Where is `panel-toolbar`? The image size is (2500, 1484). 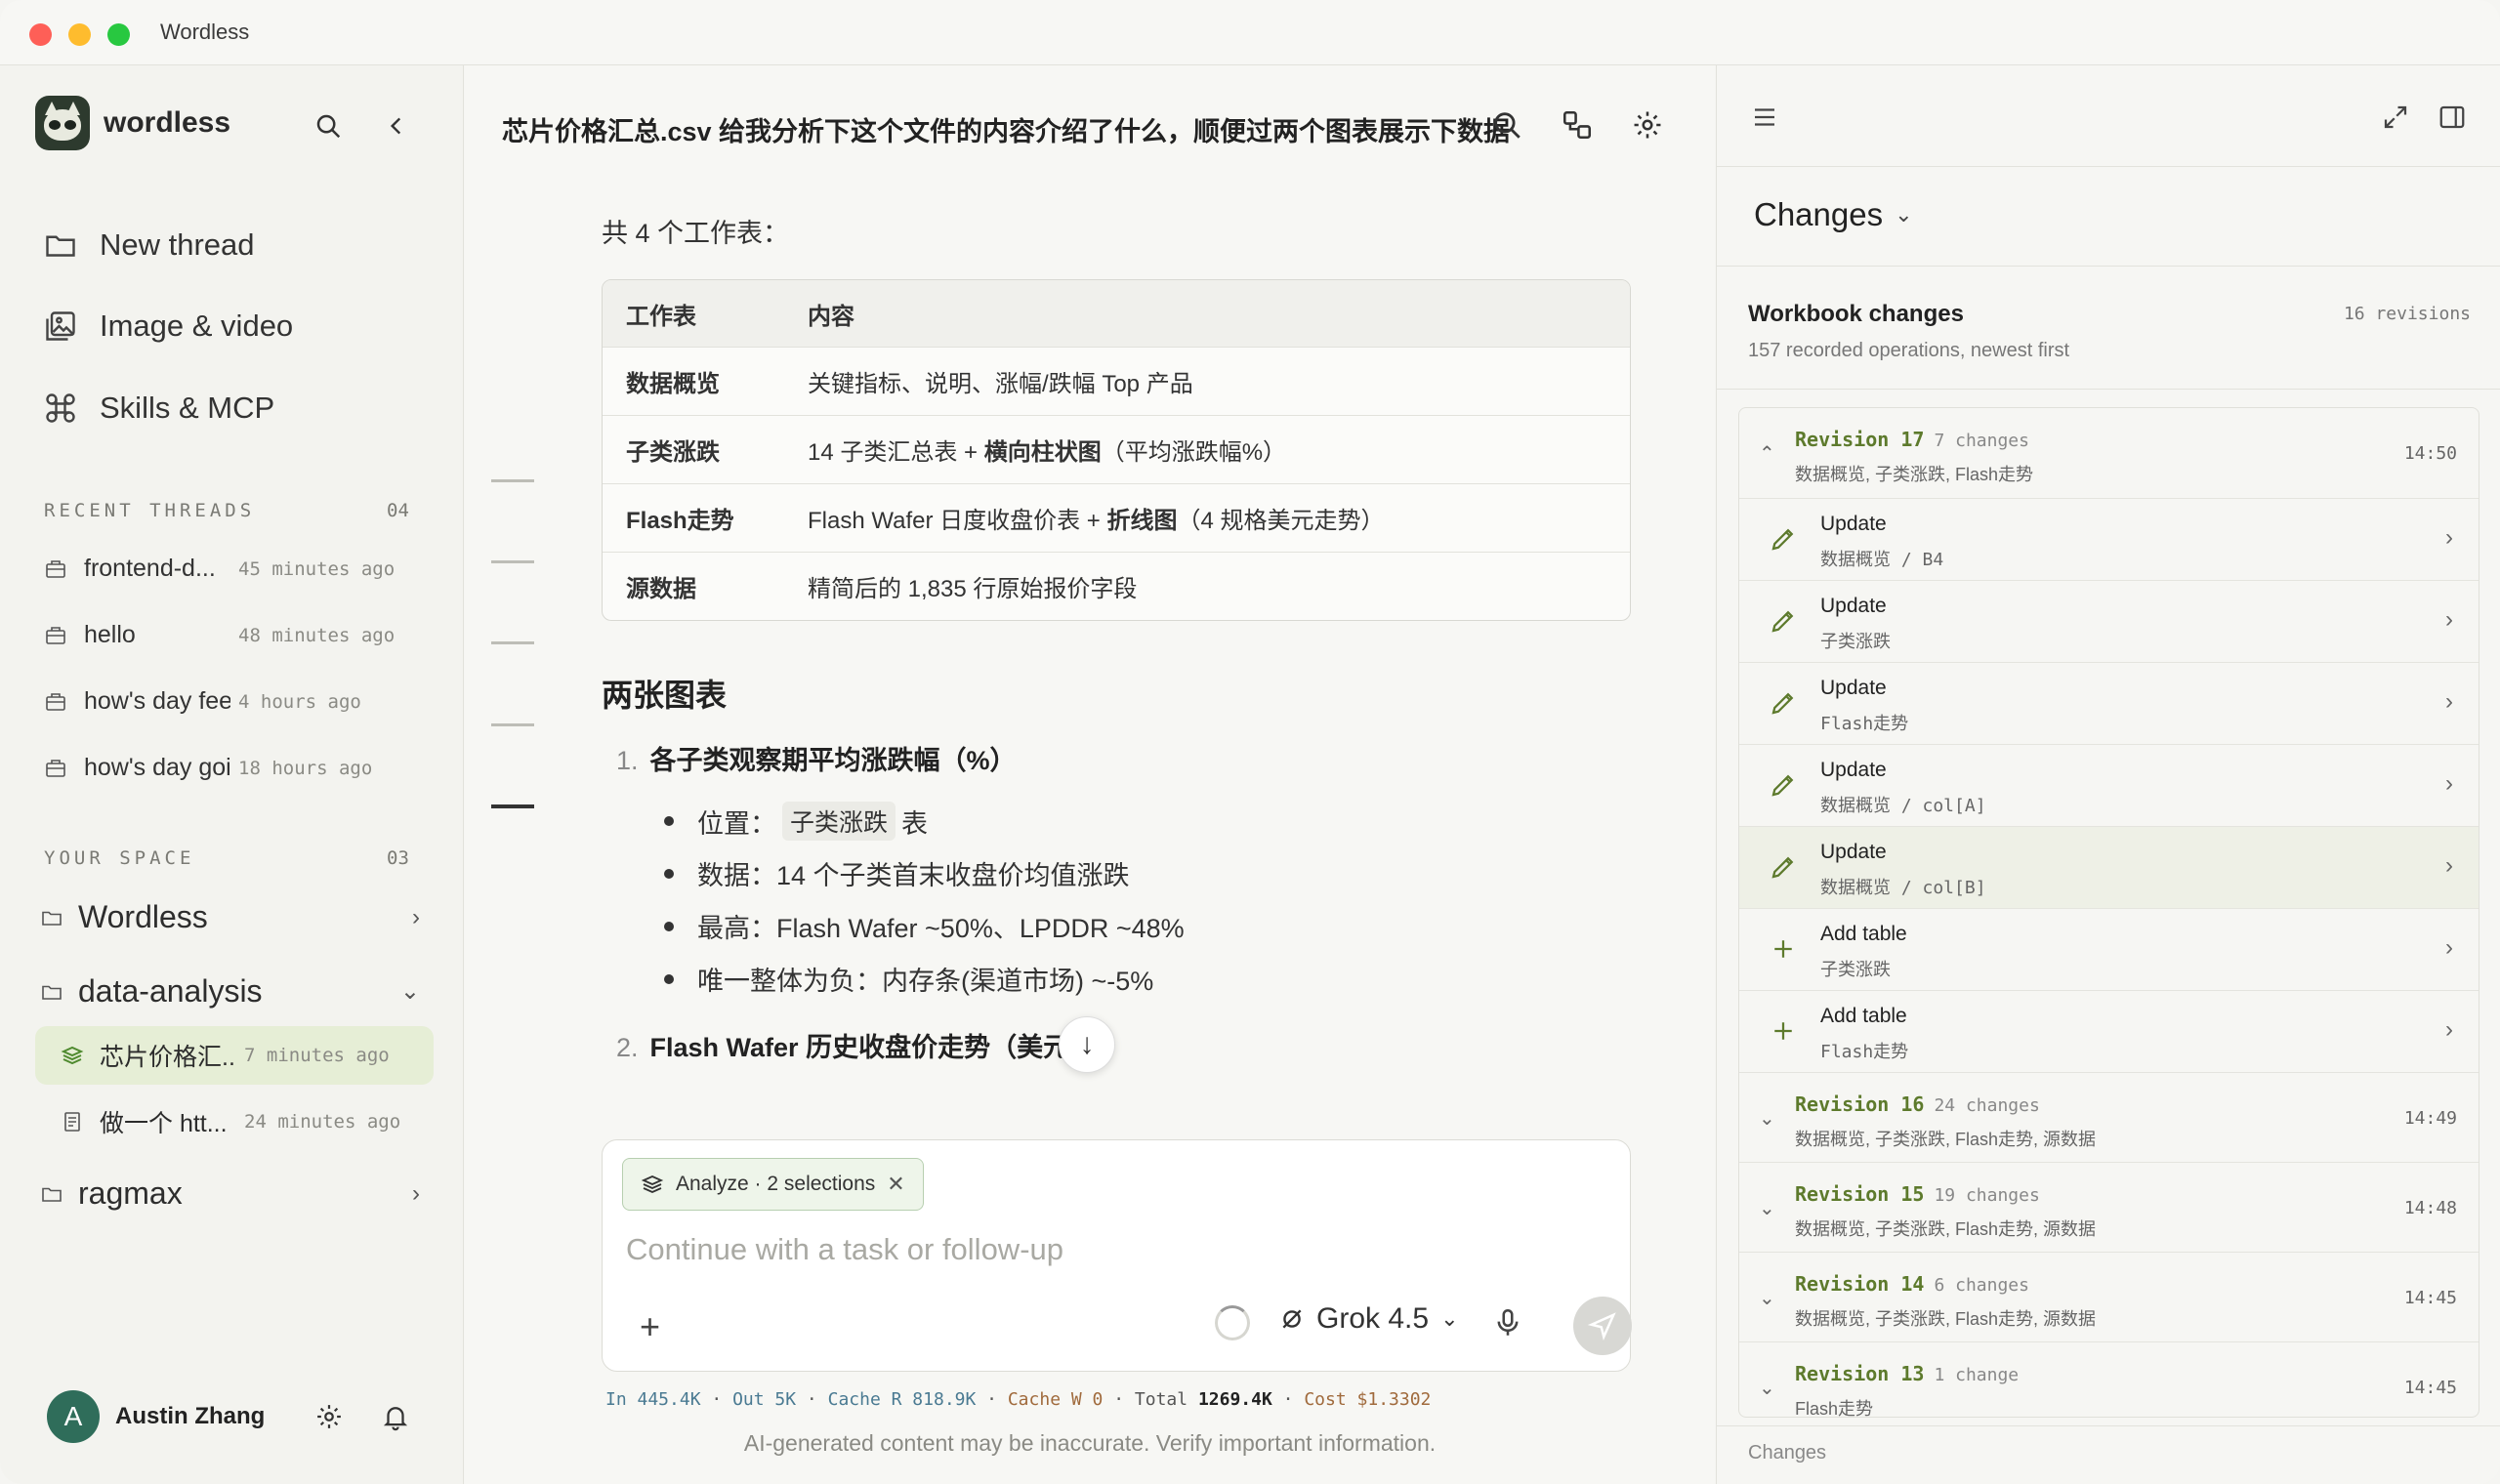 panel-toolbar is located at coordinates (2109, 116).